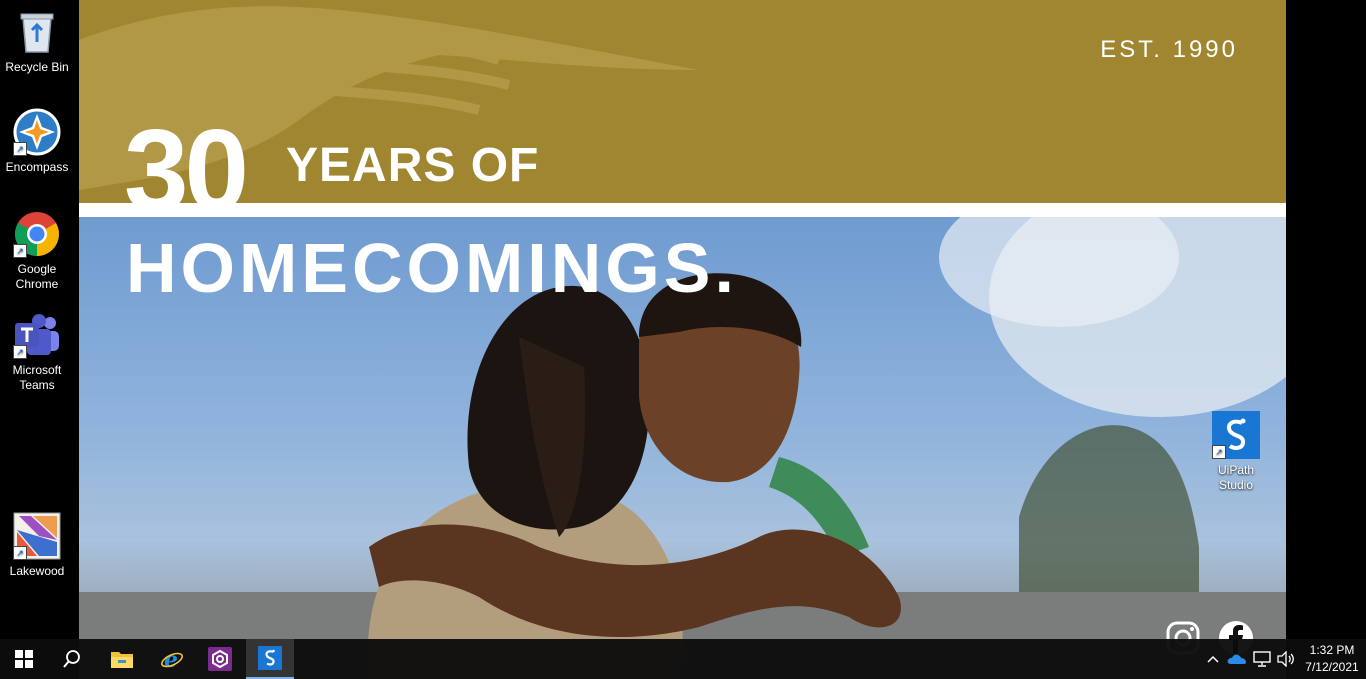 This screenshot has width=1366, height=679. I want to click on taskbar-purple-app, so click(220, 659).